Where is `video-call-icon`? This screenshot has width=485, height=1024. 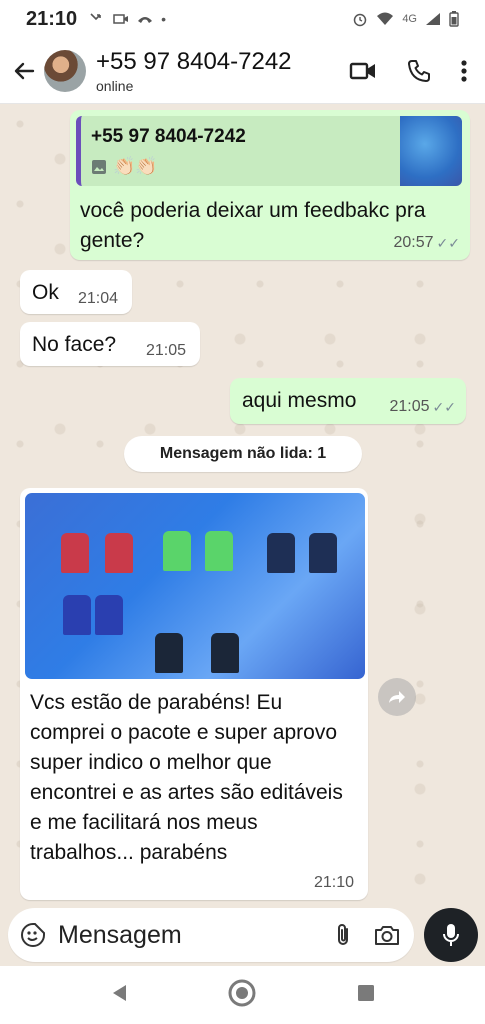 video-call-icon is located at coordinates (121, 19).